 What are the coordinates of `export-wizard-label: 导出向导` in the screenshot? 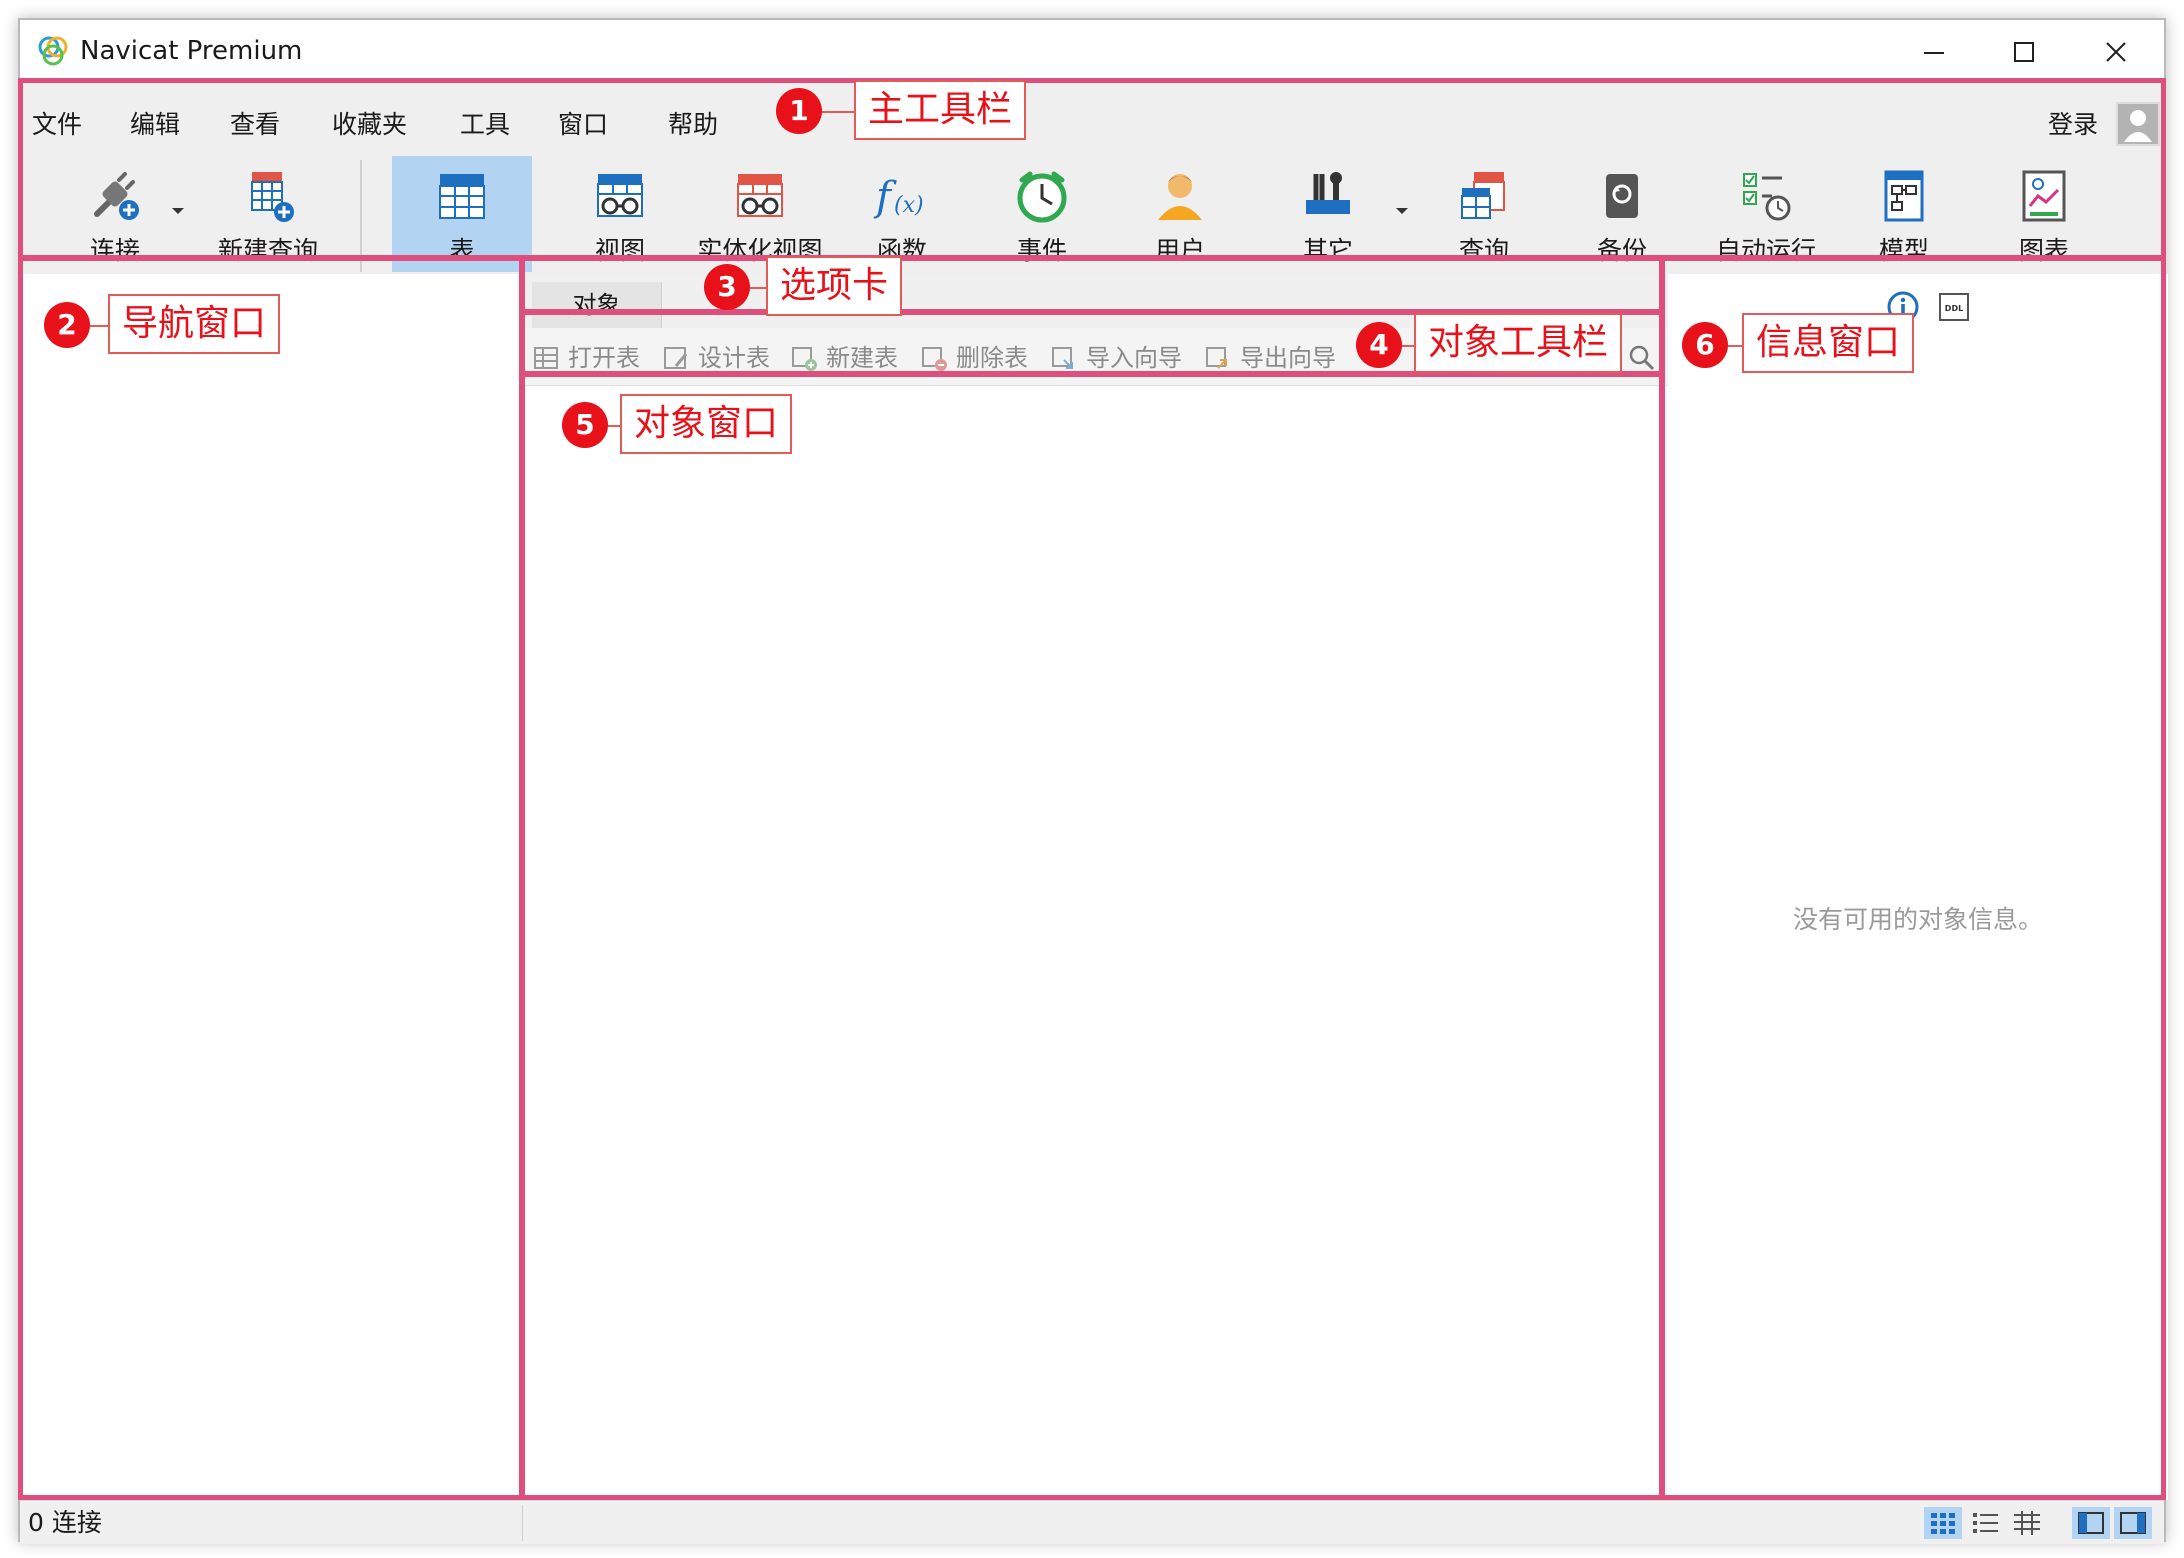 It's located at (1288, 358).